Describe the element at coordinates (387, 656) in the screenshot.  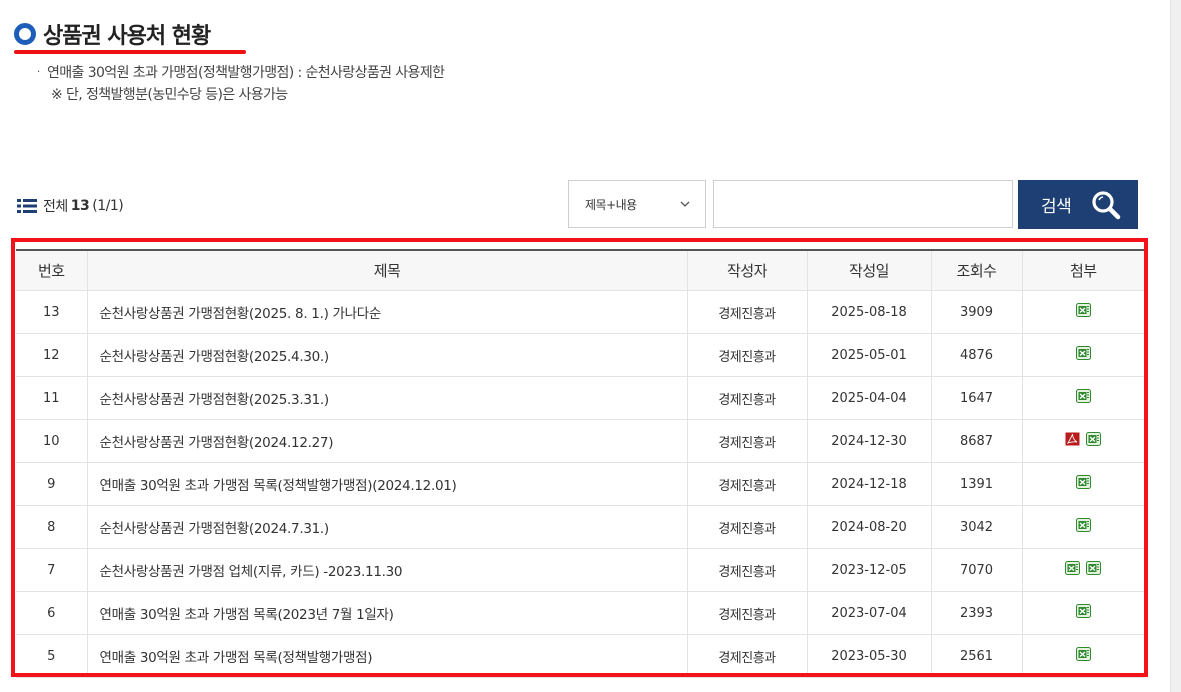
I see `row-title-link: 연매출 30억원 초과 가맹점 목록(정책발행가맹점)` at that location.